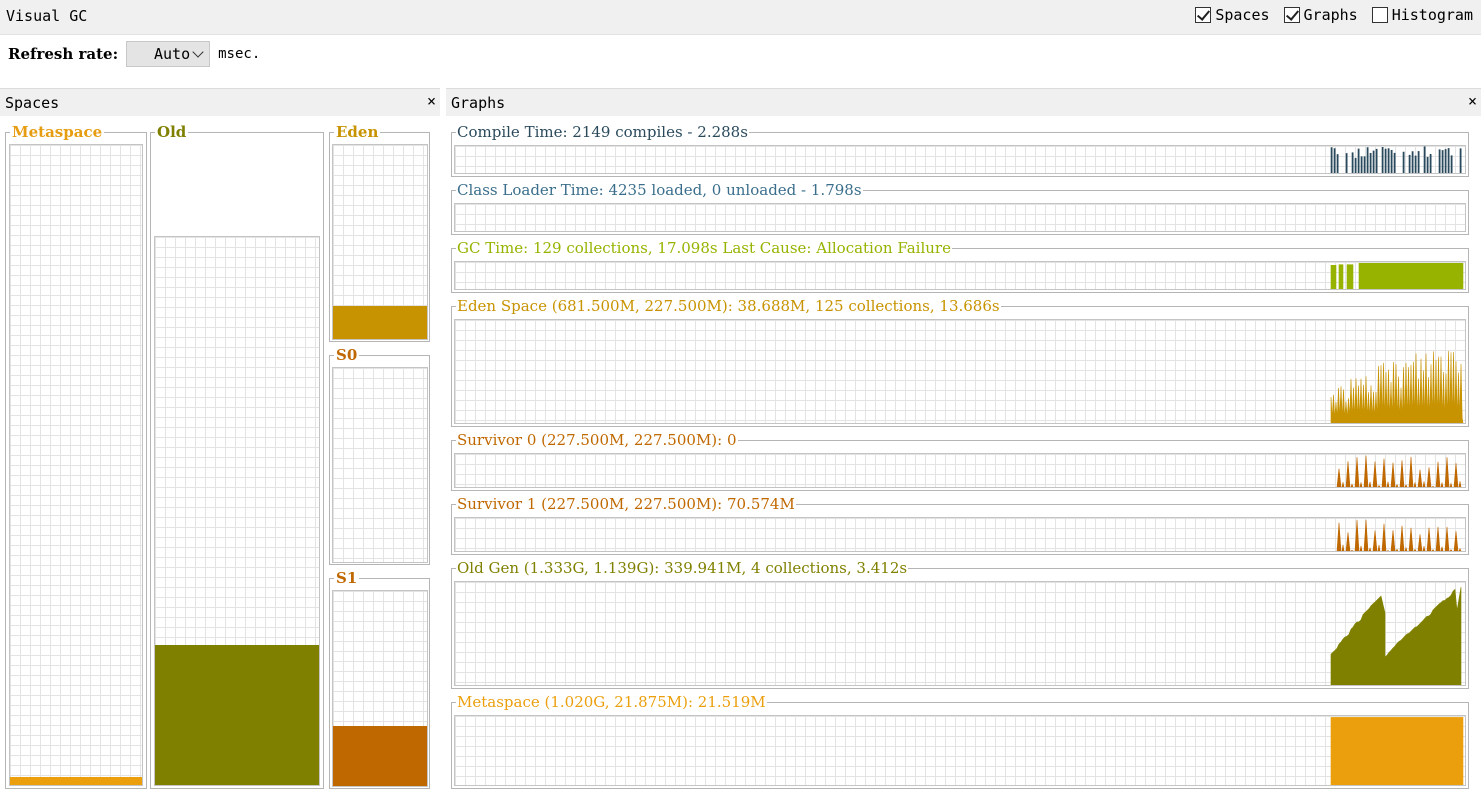  Describe the element at coordinates (380, 242) in the screenshot. I see `space-eden-grid` at that location.